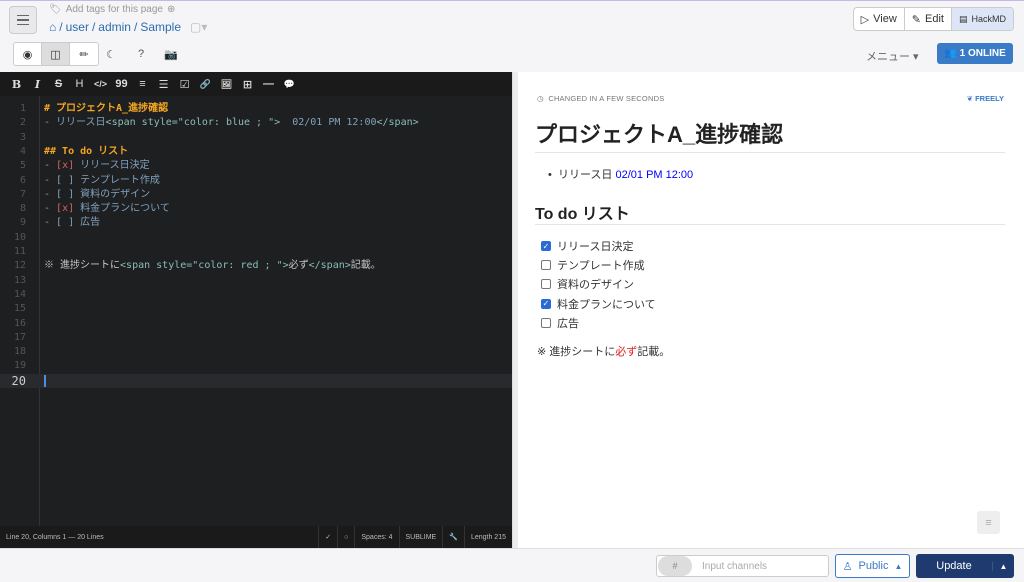 Image resolution: width=1024 pixels, height=582 pixels. I want to click on view-mode-button: ◉, so click(28, 54).